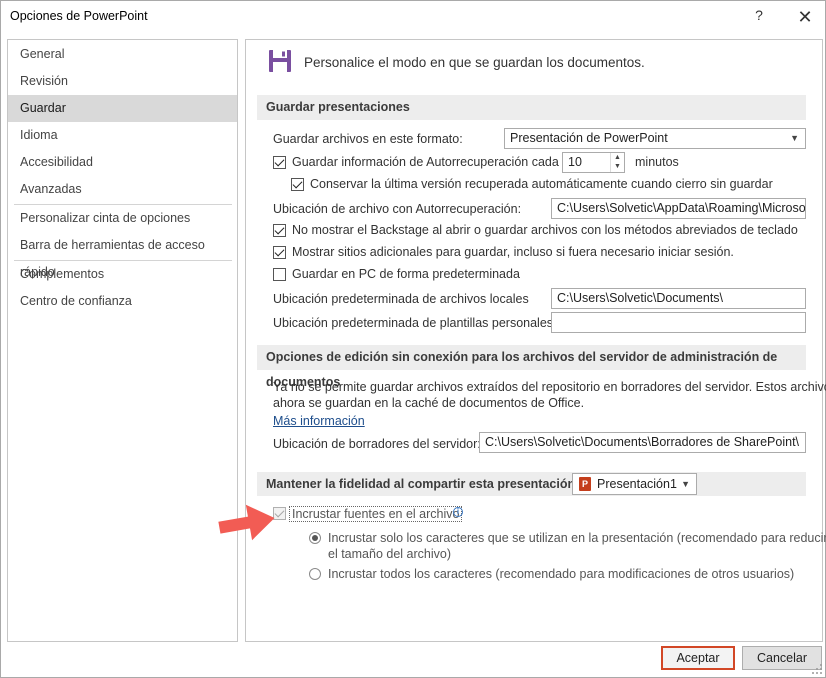 This screenshot has height=678, width=826. I want to click on embed-used-chars-label-line2: el tamaño del archivo), so click(389, 554).